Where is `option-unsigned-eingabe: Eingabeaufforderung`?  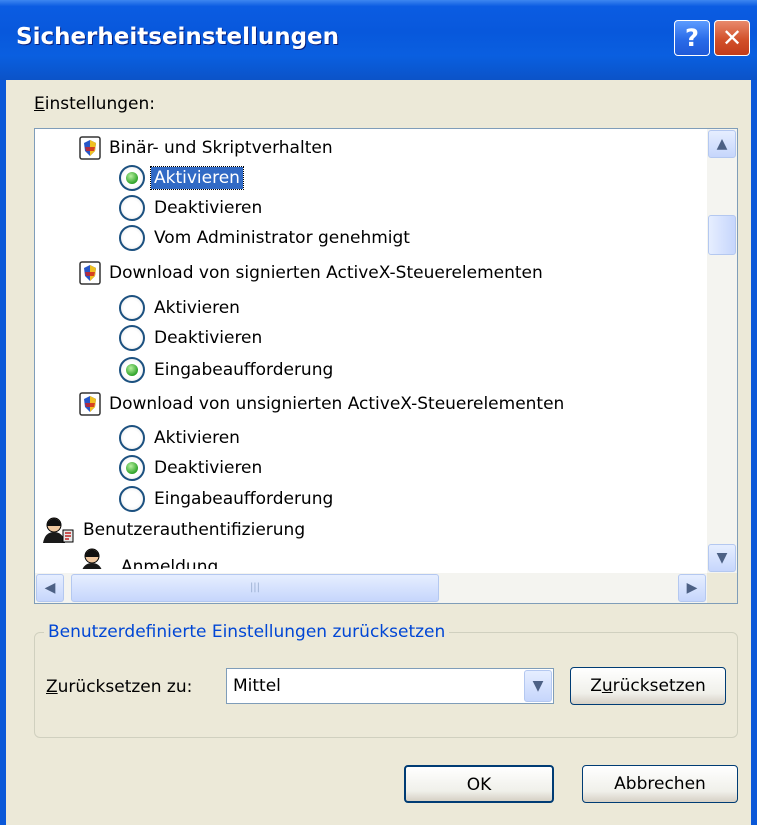
option-unsigned-eingabe: Eingabeaufforderung is located at coordinates (227, 499).